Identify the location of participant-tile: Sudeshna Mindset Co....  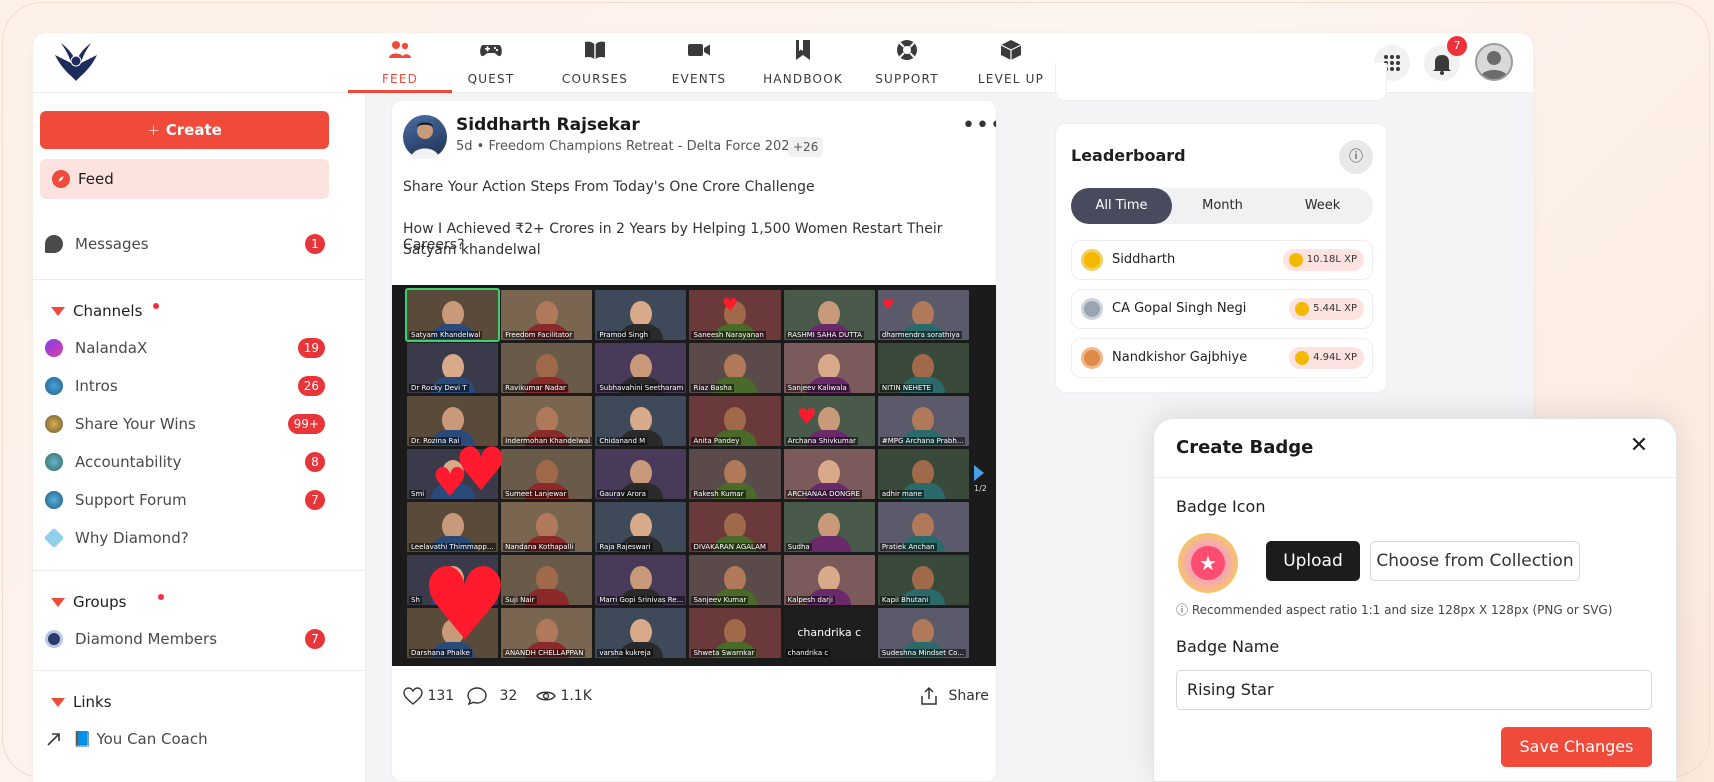
(923, 633).